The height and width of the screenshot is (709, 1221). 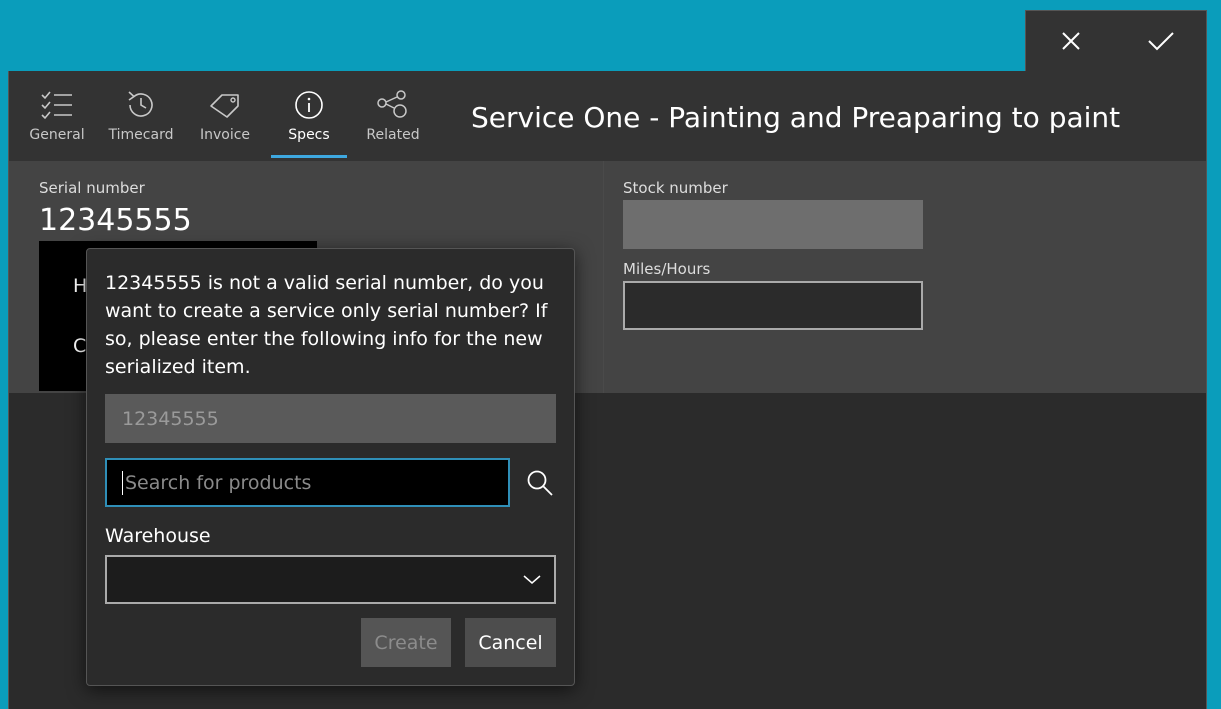 I want to click on share-nodes-icon, so click(x=392, y=104).